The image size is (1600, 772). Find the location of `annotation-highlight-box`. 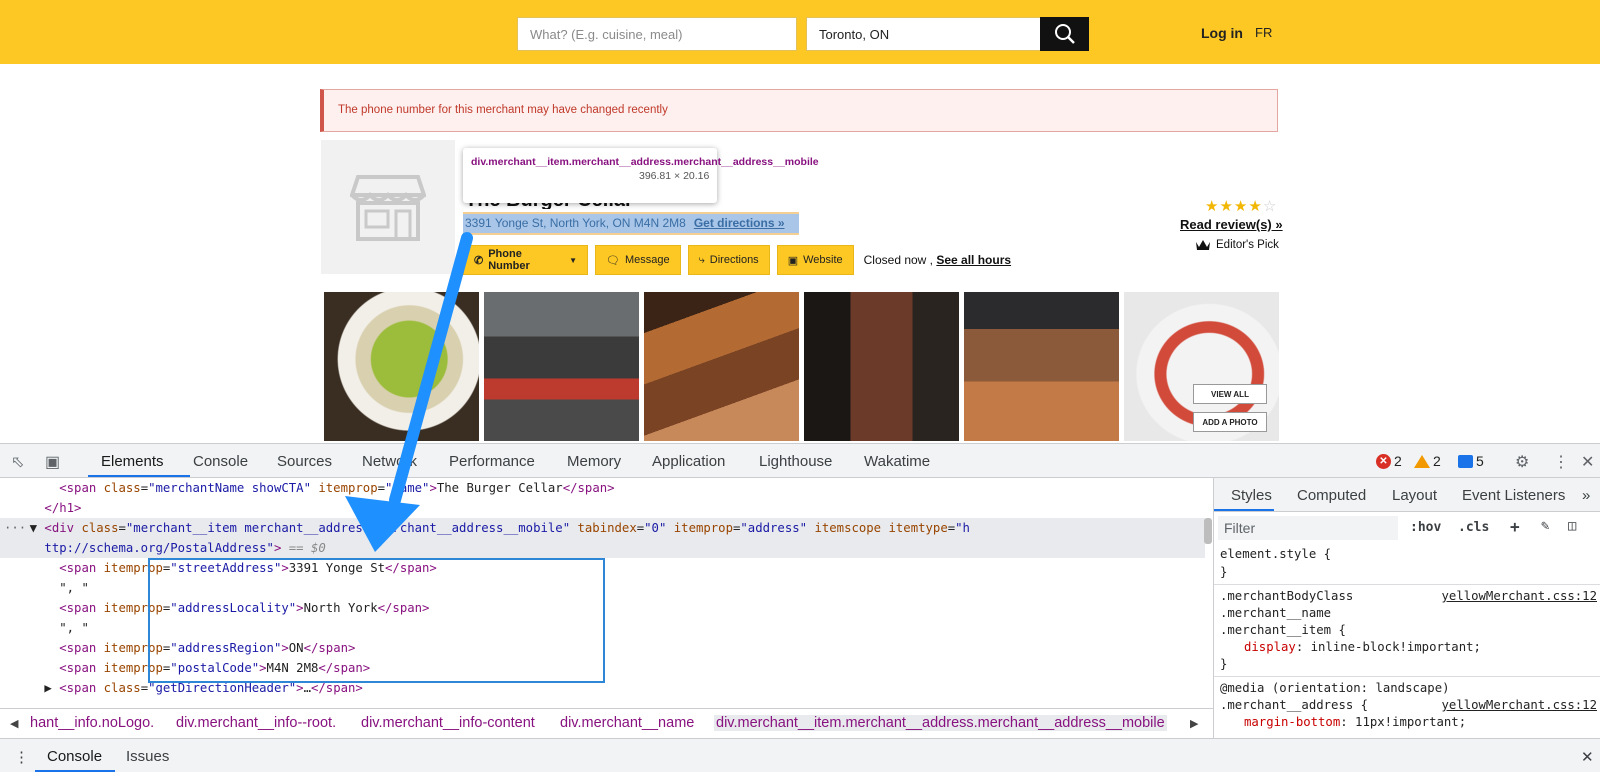

annotation-highlight-box is located at coordinates (376, 620).